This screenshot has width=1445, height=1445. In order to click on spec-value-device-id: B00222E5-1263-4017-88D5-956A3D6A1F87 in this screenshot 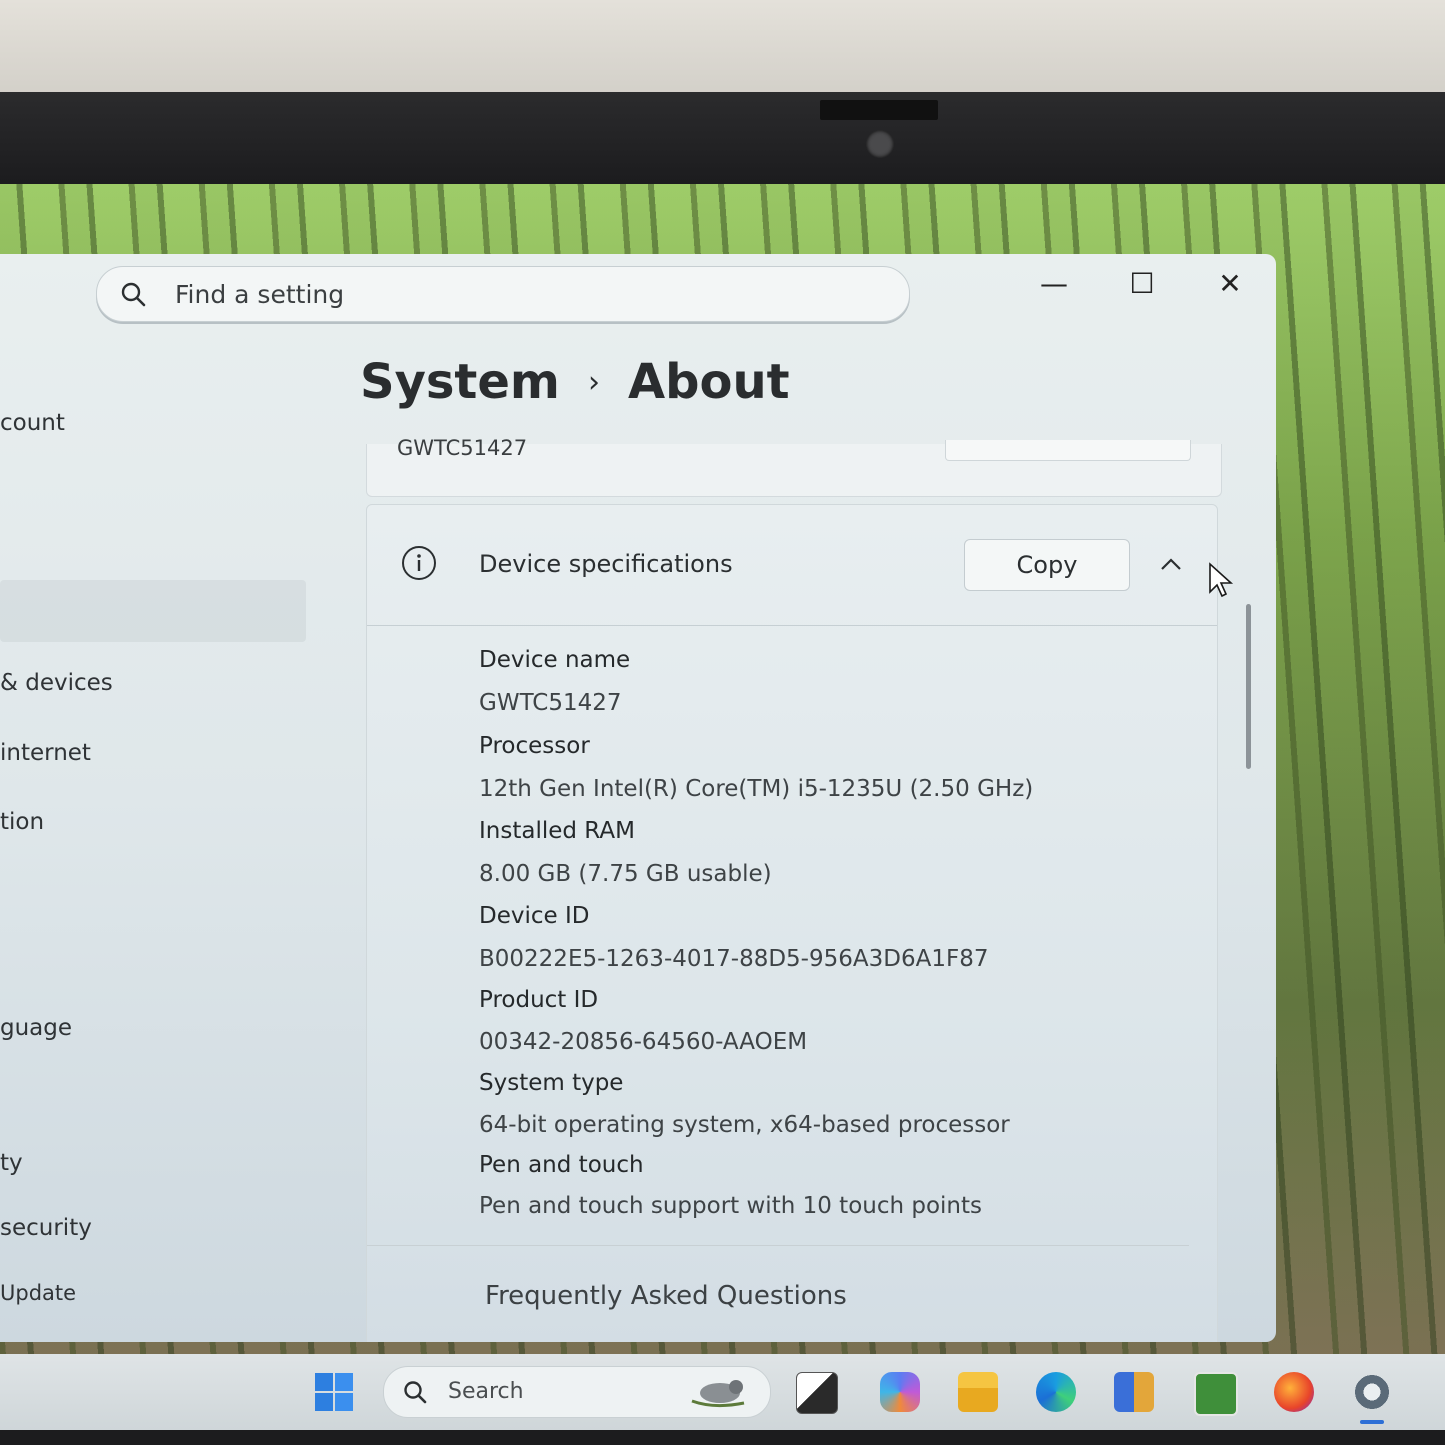, I will do `click(734, 959)`.